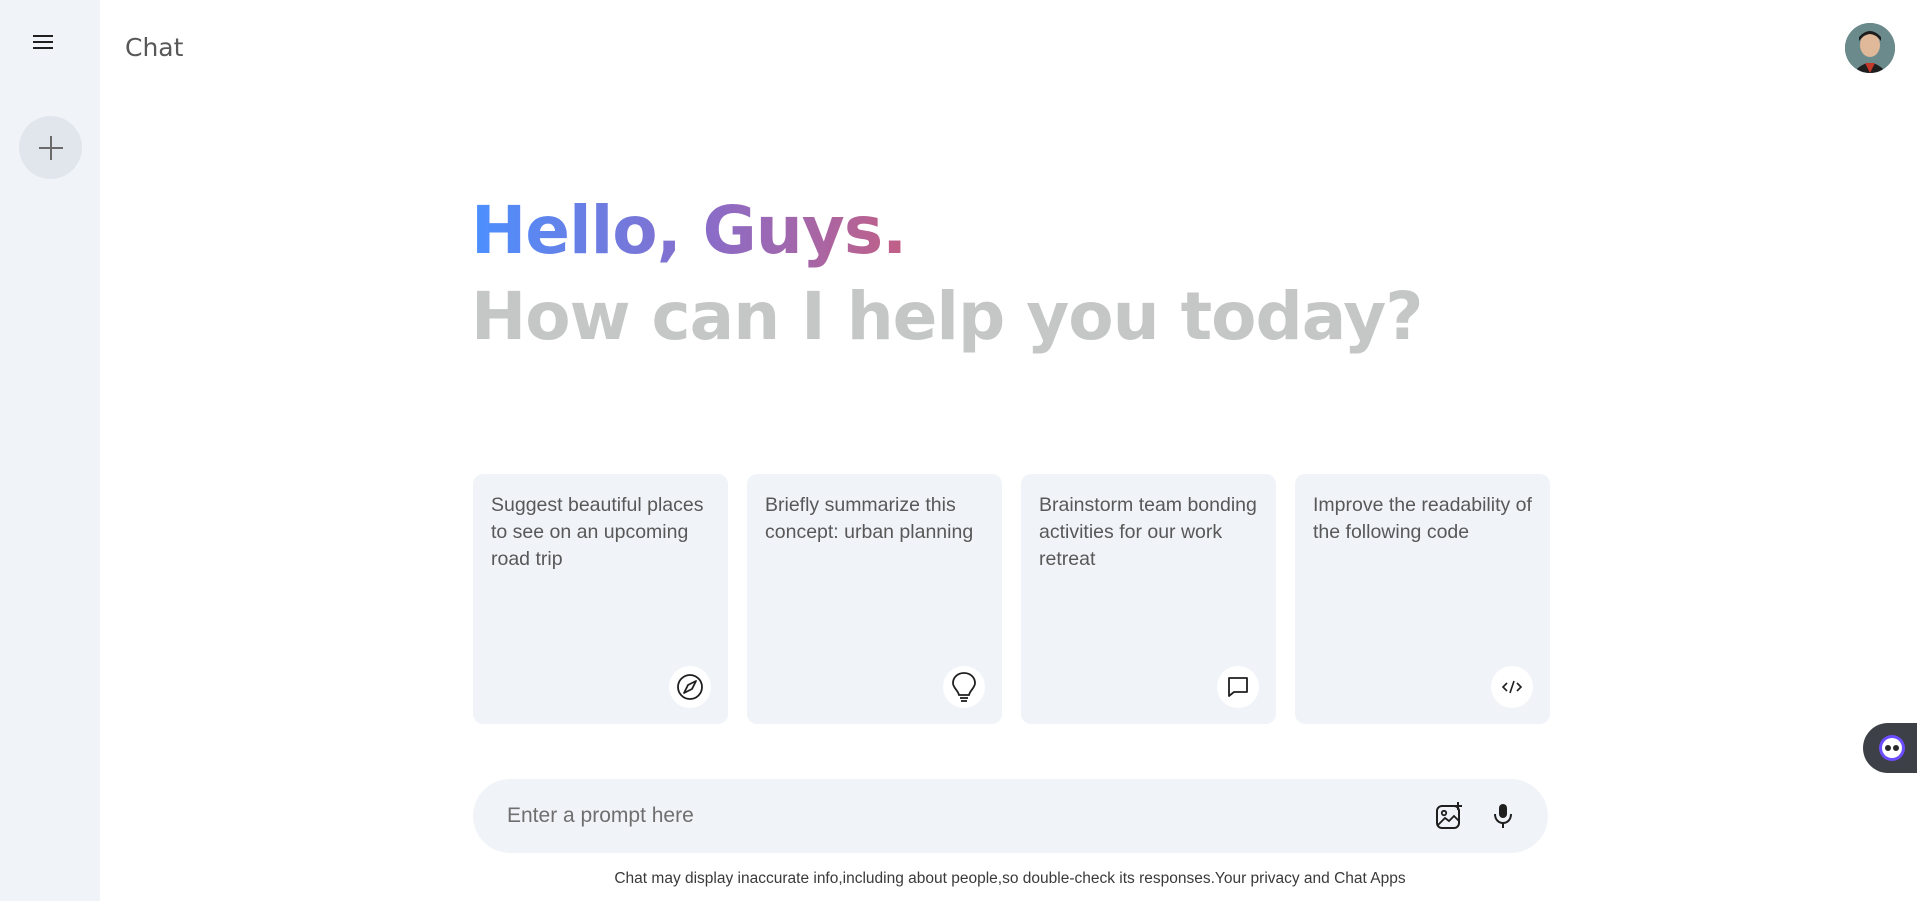 This screenshot has width=1917, height=901. I want to click on greeting-subtitle: How can I help you today?, so click(947, 316).